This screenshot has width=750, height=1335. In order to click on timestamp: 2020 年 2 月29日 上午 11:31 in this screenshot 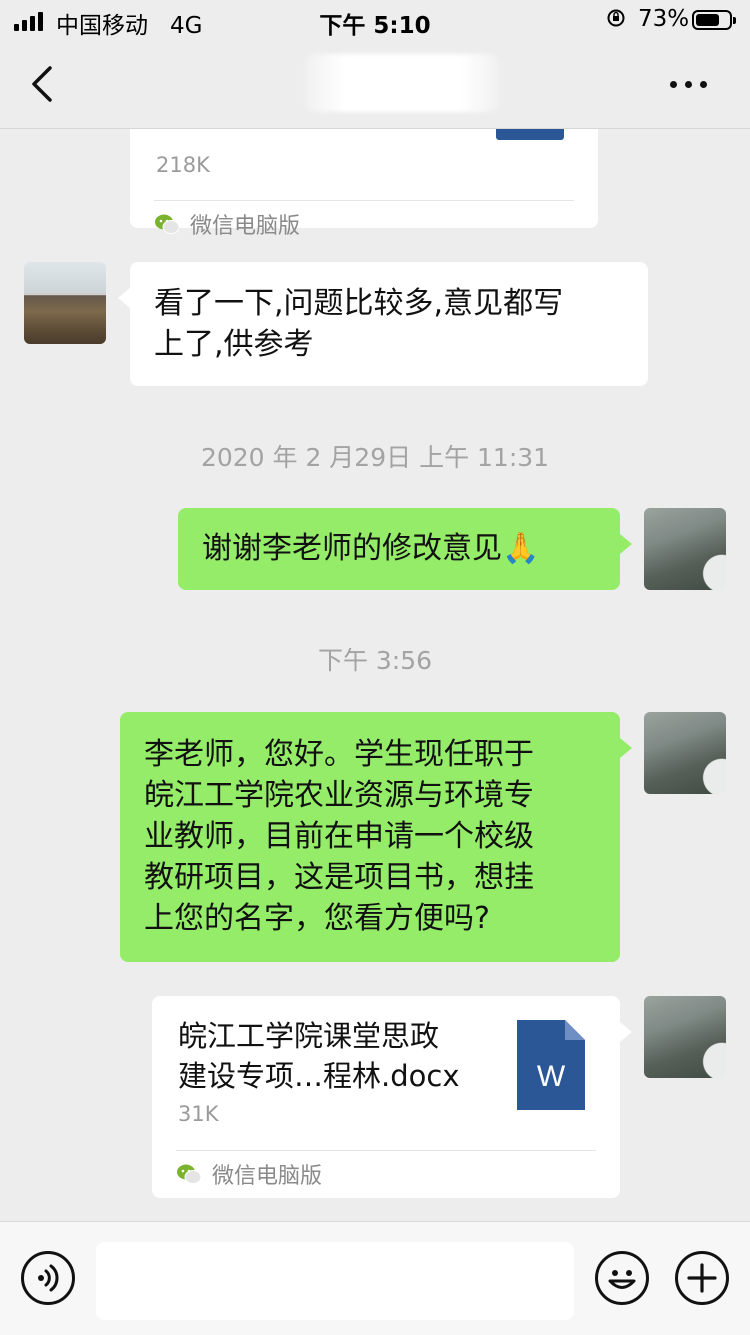, I will do `click(375, 457)`.